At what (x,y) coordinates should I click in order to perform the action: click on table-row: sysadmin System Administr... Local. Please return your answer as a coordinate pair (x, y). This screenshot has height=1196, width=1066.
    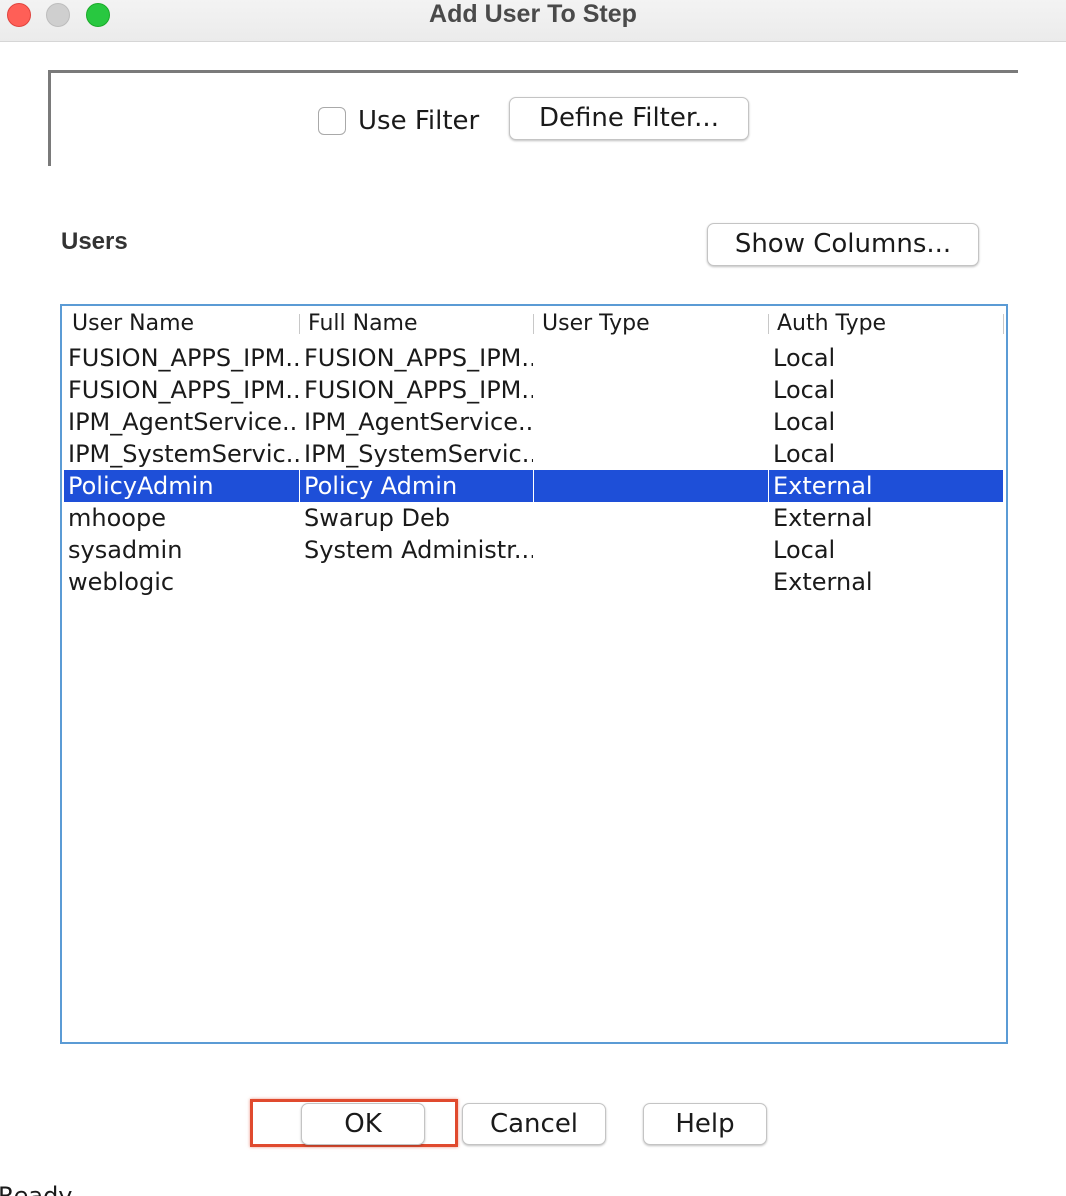
    Looking at the image, I should click on (533, 550).